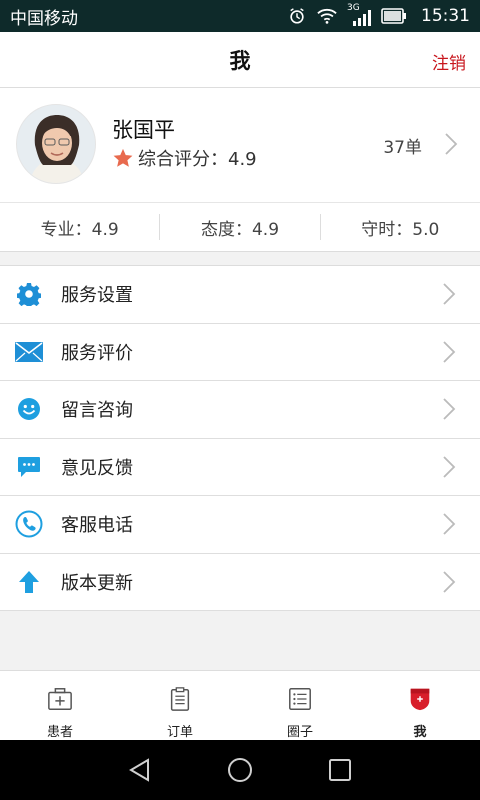 The image size is (480, 800). Describe the element at coordinates (393, 16) in the screenshot. I see `battery-icon` at that location.